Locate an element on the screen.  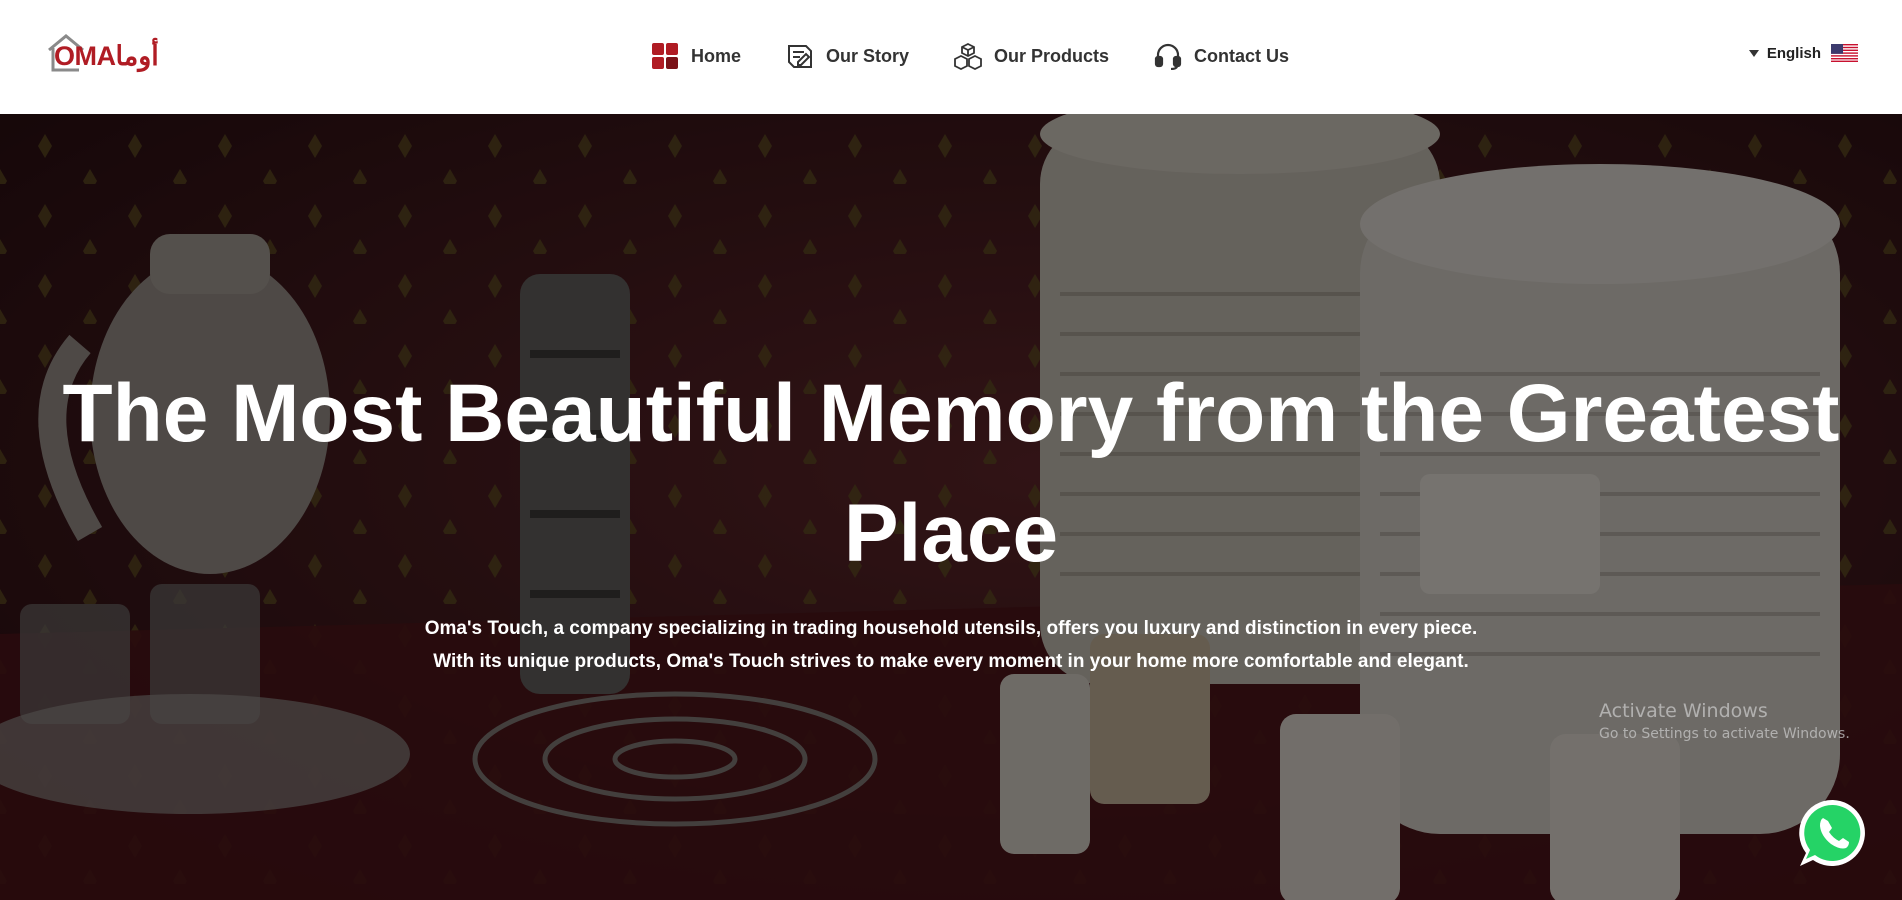
site-logo: OMAأوما is located at coordinates (109, 55).